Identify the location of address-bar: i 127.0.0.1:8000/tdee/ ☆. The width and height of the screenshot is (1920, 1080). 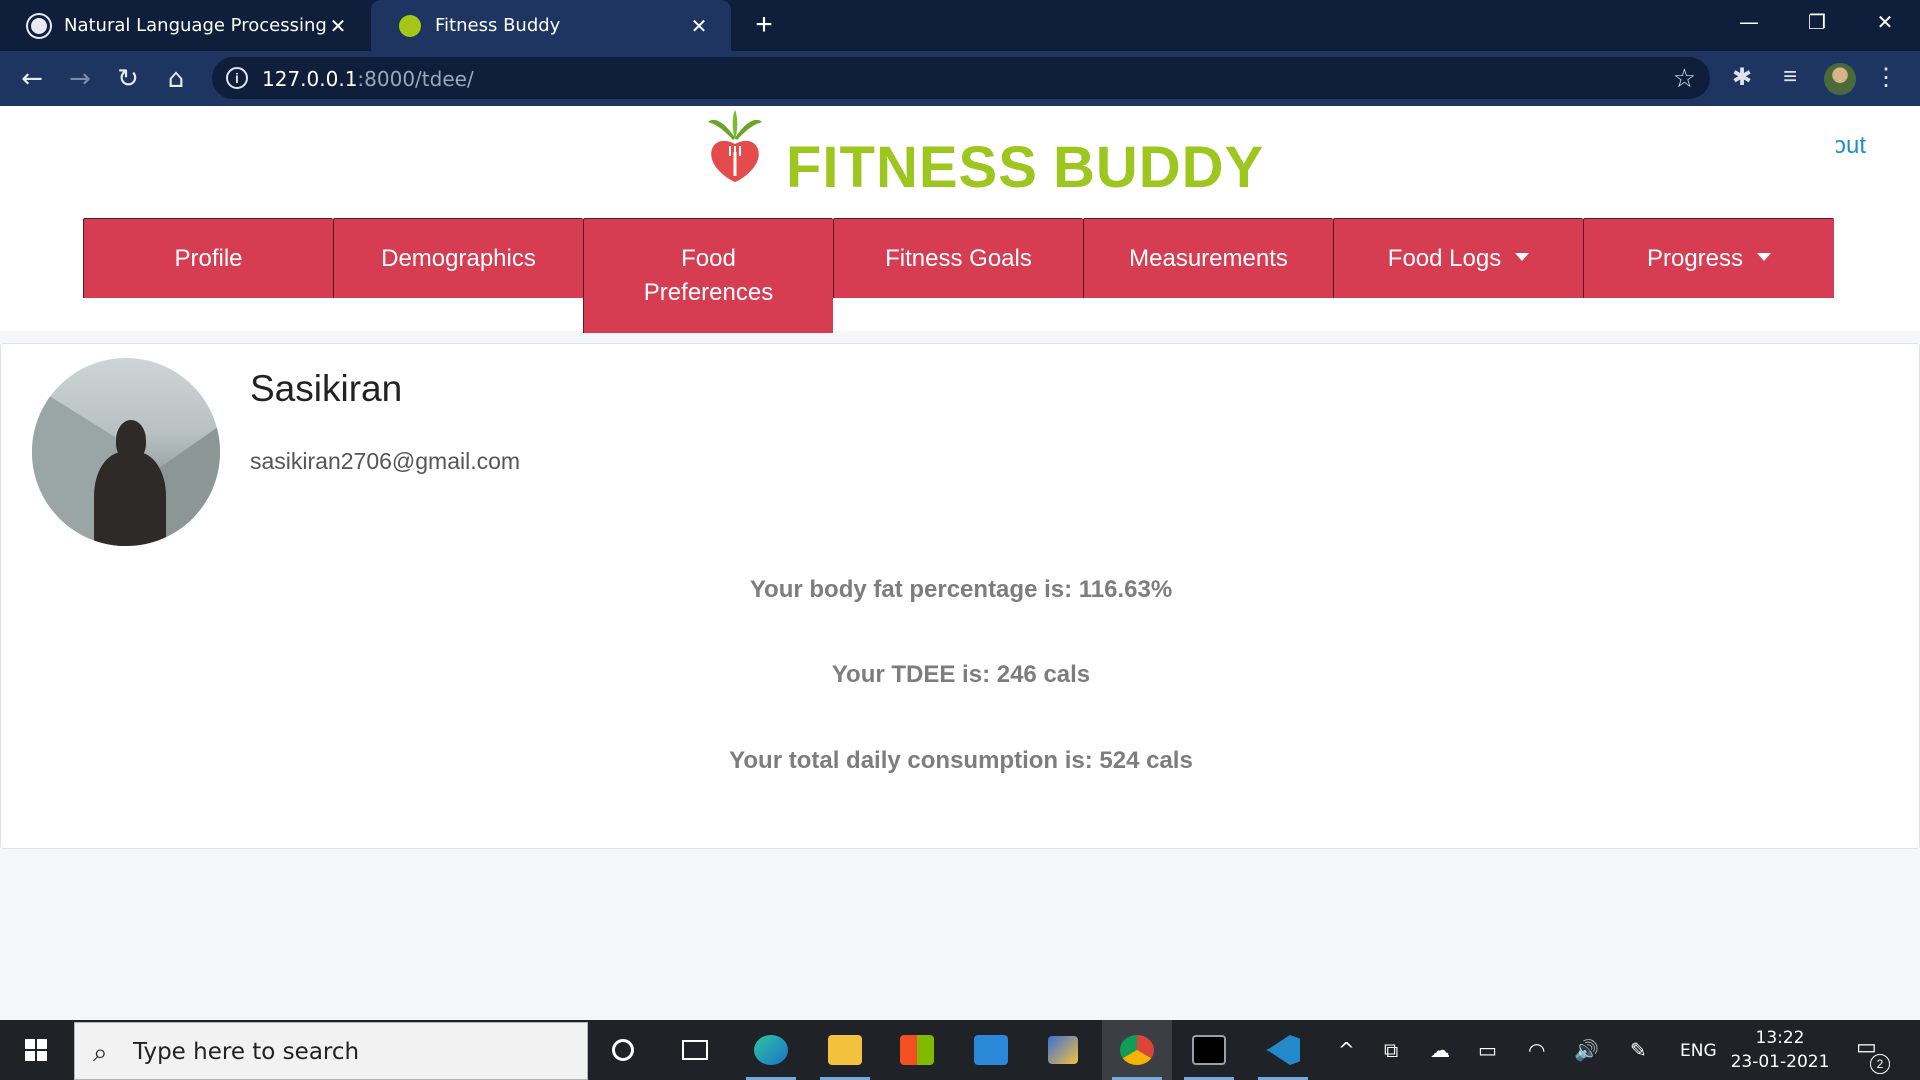
(961, 78).